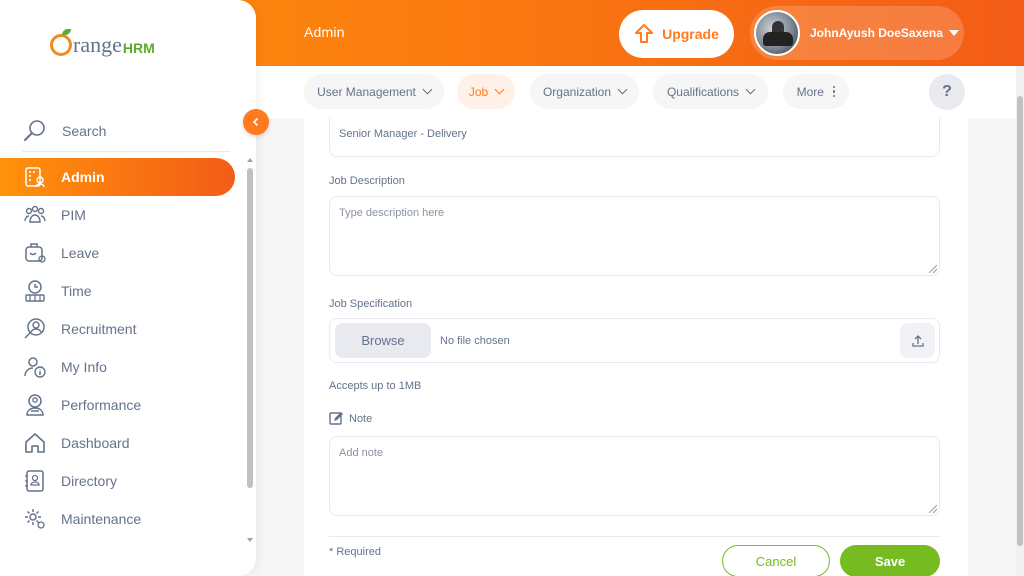  Describe the element at coordinates (577, 91) in the screenshot. I see `tab-label: Organization` at that location.